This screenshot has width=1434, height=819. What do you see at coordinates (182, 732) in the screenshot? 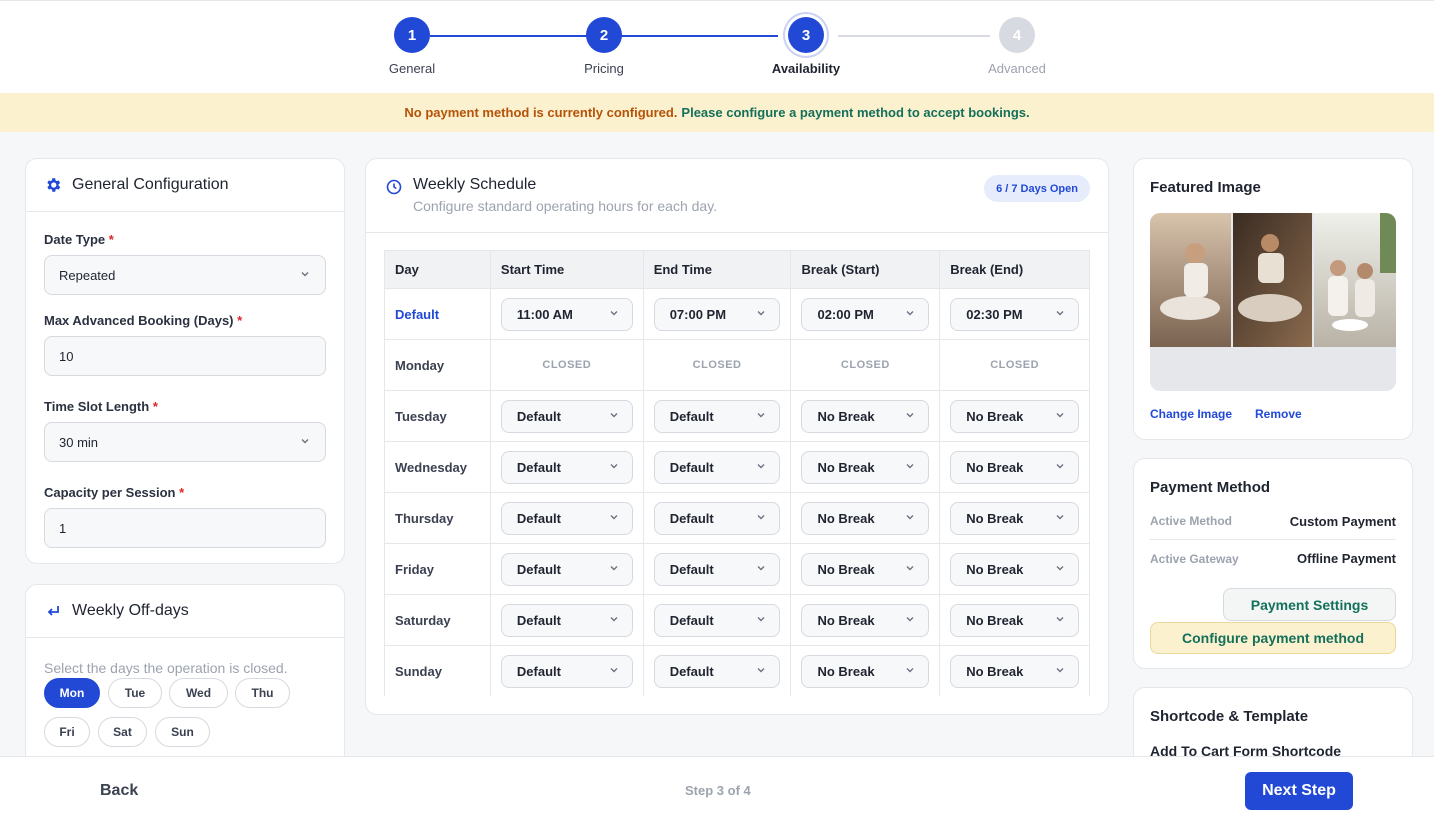
I see `day-chip-sun: Sun` at bounding box center [182, 732].